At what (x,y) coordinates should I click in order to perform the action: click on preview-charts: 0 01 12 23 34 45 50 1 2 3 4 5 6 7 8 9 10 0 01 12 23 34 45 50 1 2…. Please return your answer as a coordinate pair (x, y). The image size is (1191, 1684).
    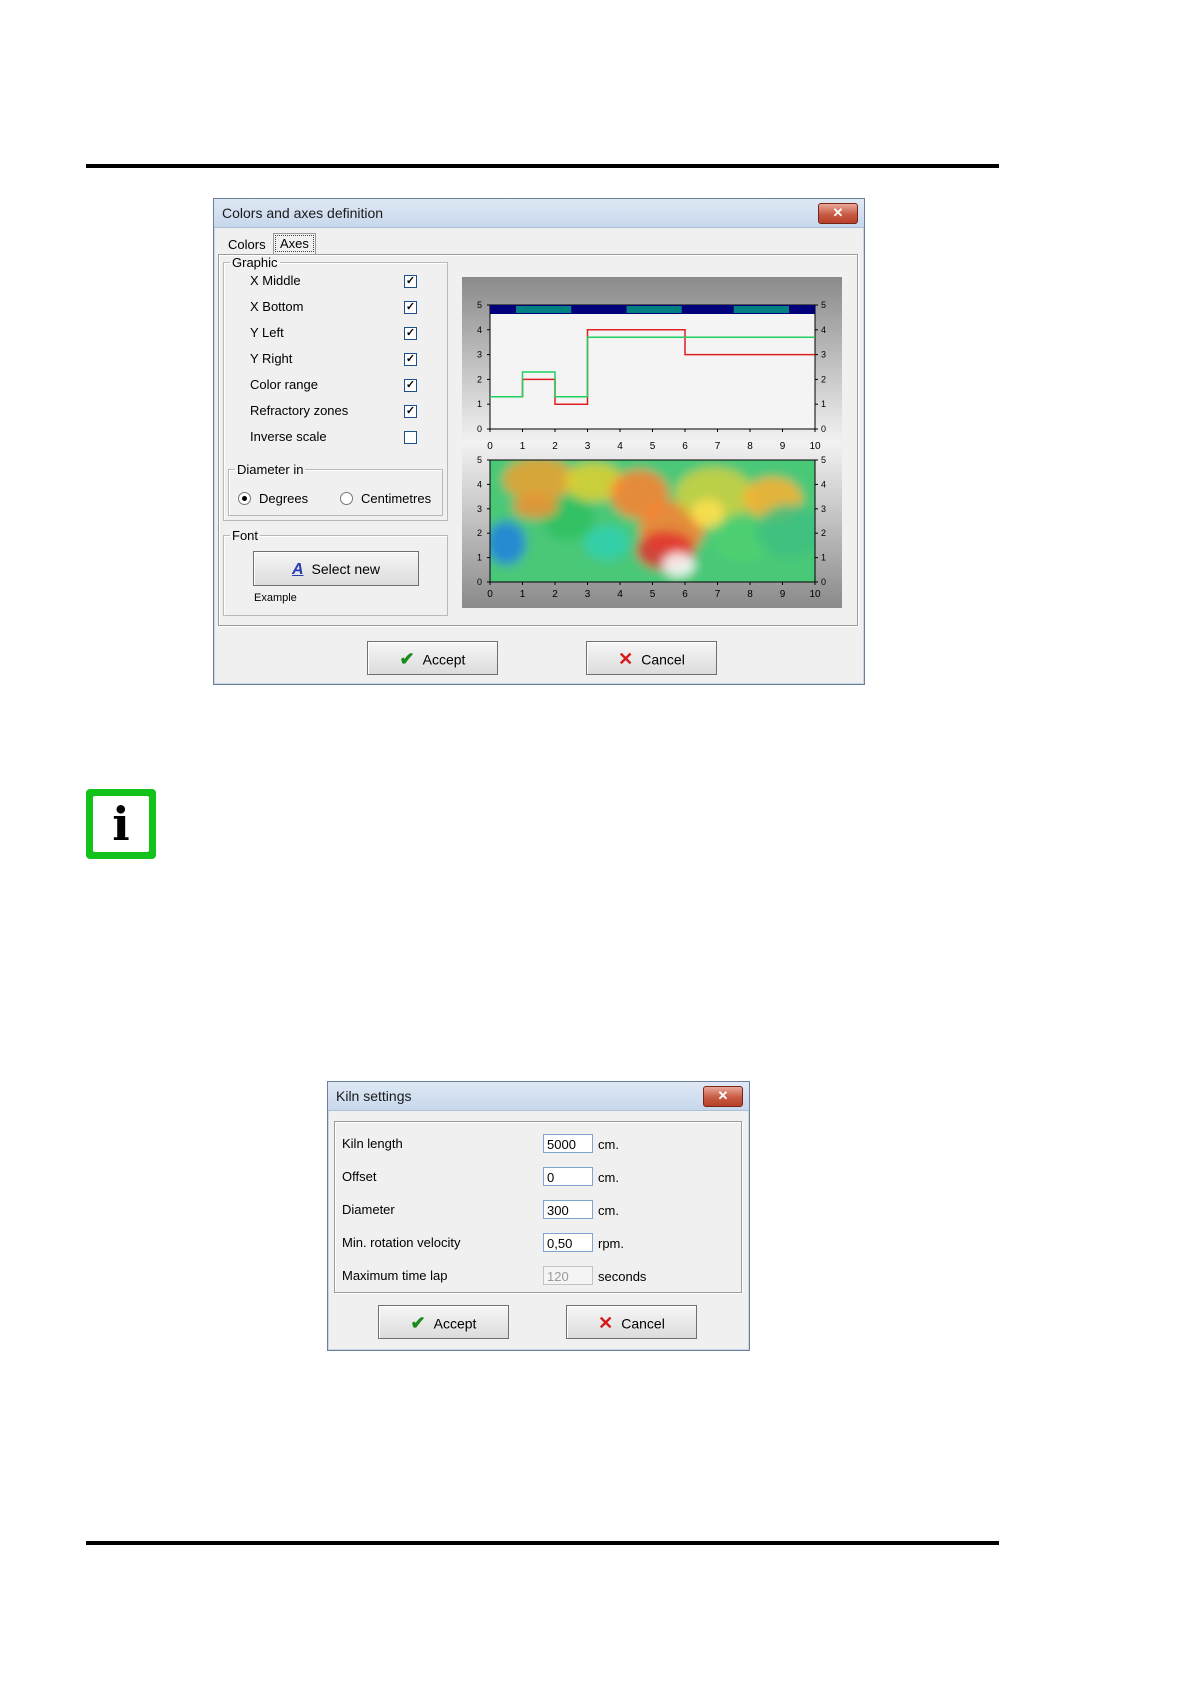
    Looking at the image, I should click on (652, 442).